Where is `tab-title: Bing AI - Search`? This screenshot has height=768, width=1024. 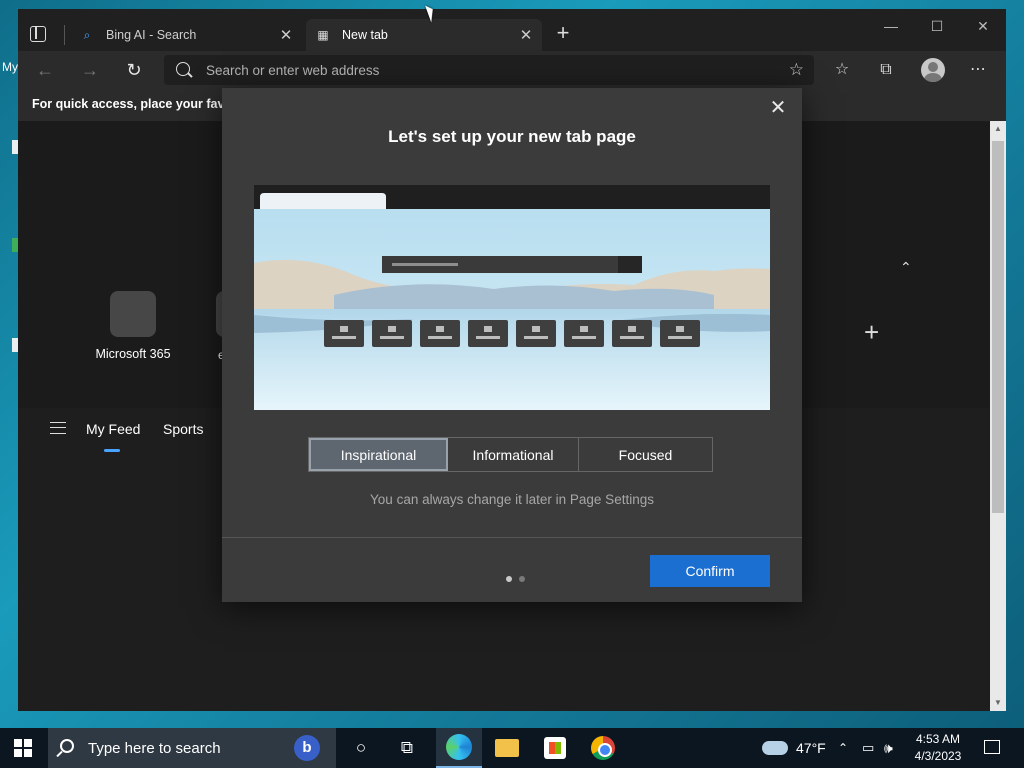 tab-title: Bing AI - Search is located at coordinates (151, 35).